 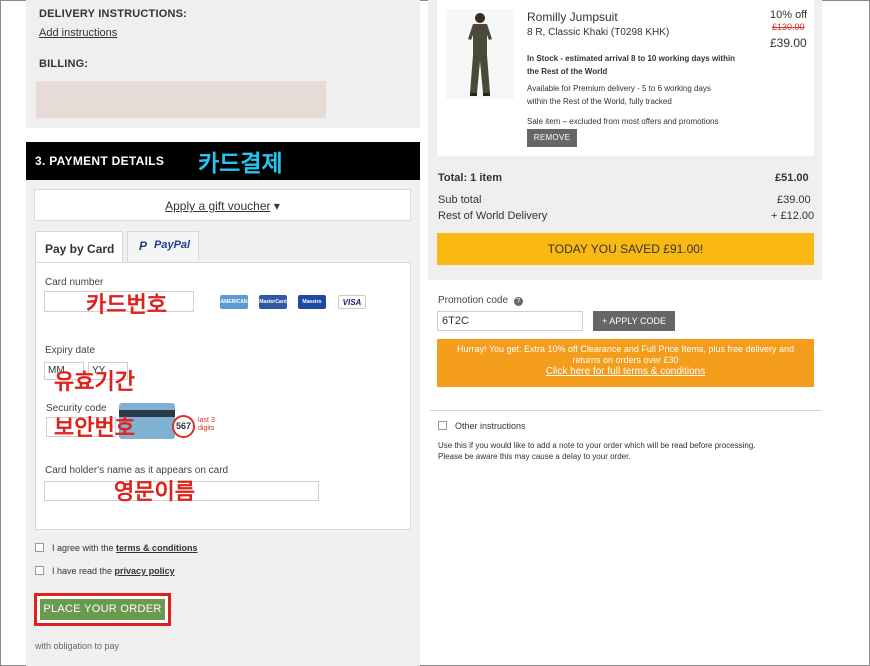 What do you see at coordinates (470, 178) in the screenshot?
I see `total-label: Total: 1 item` at bounding box center [470, 178].